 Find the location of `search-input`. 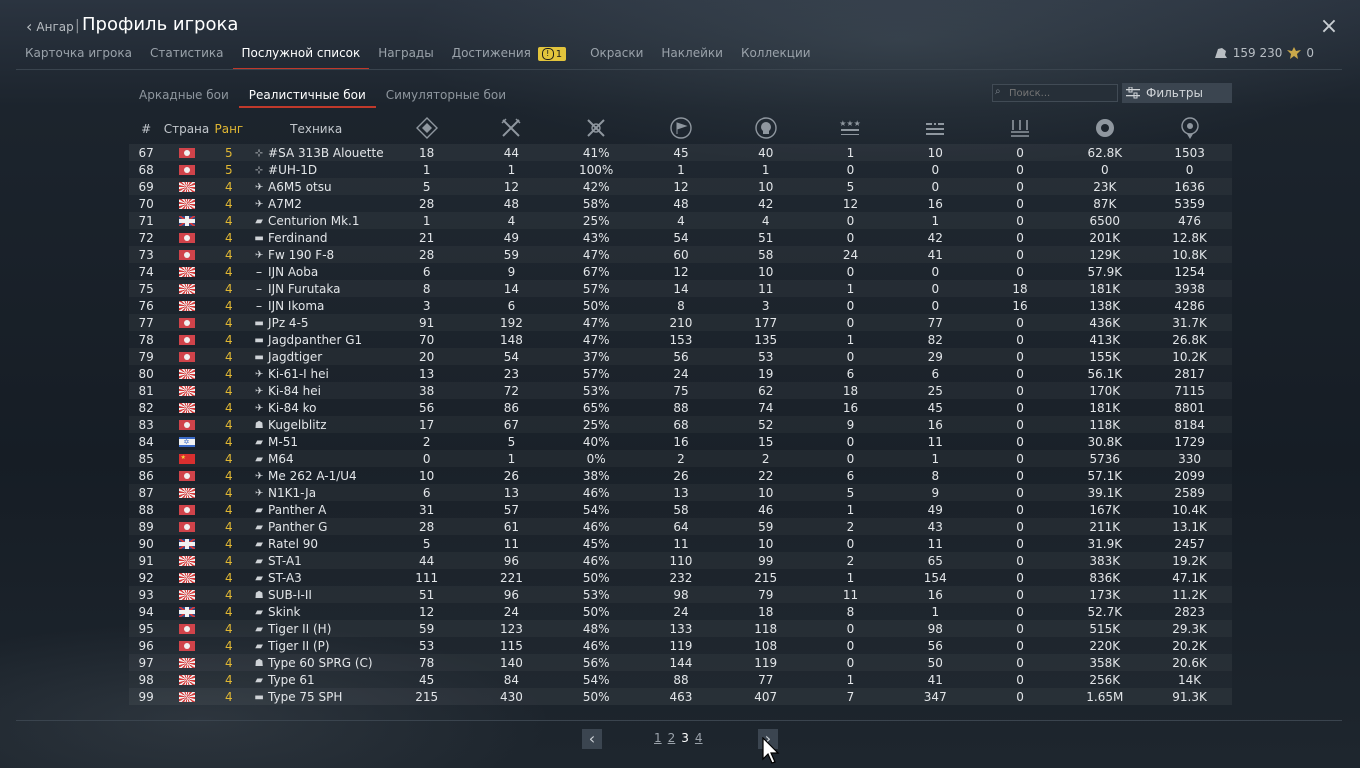

search-input is located at coordinates (1055, 93).